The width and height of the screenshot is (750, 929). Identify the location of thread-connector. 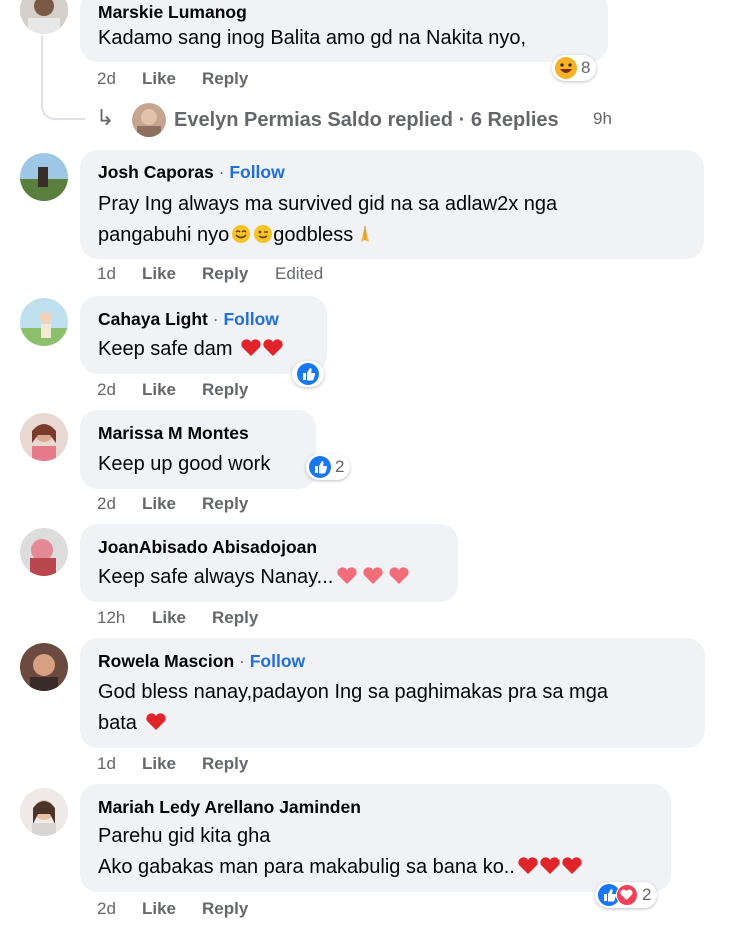
(63, 78).